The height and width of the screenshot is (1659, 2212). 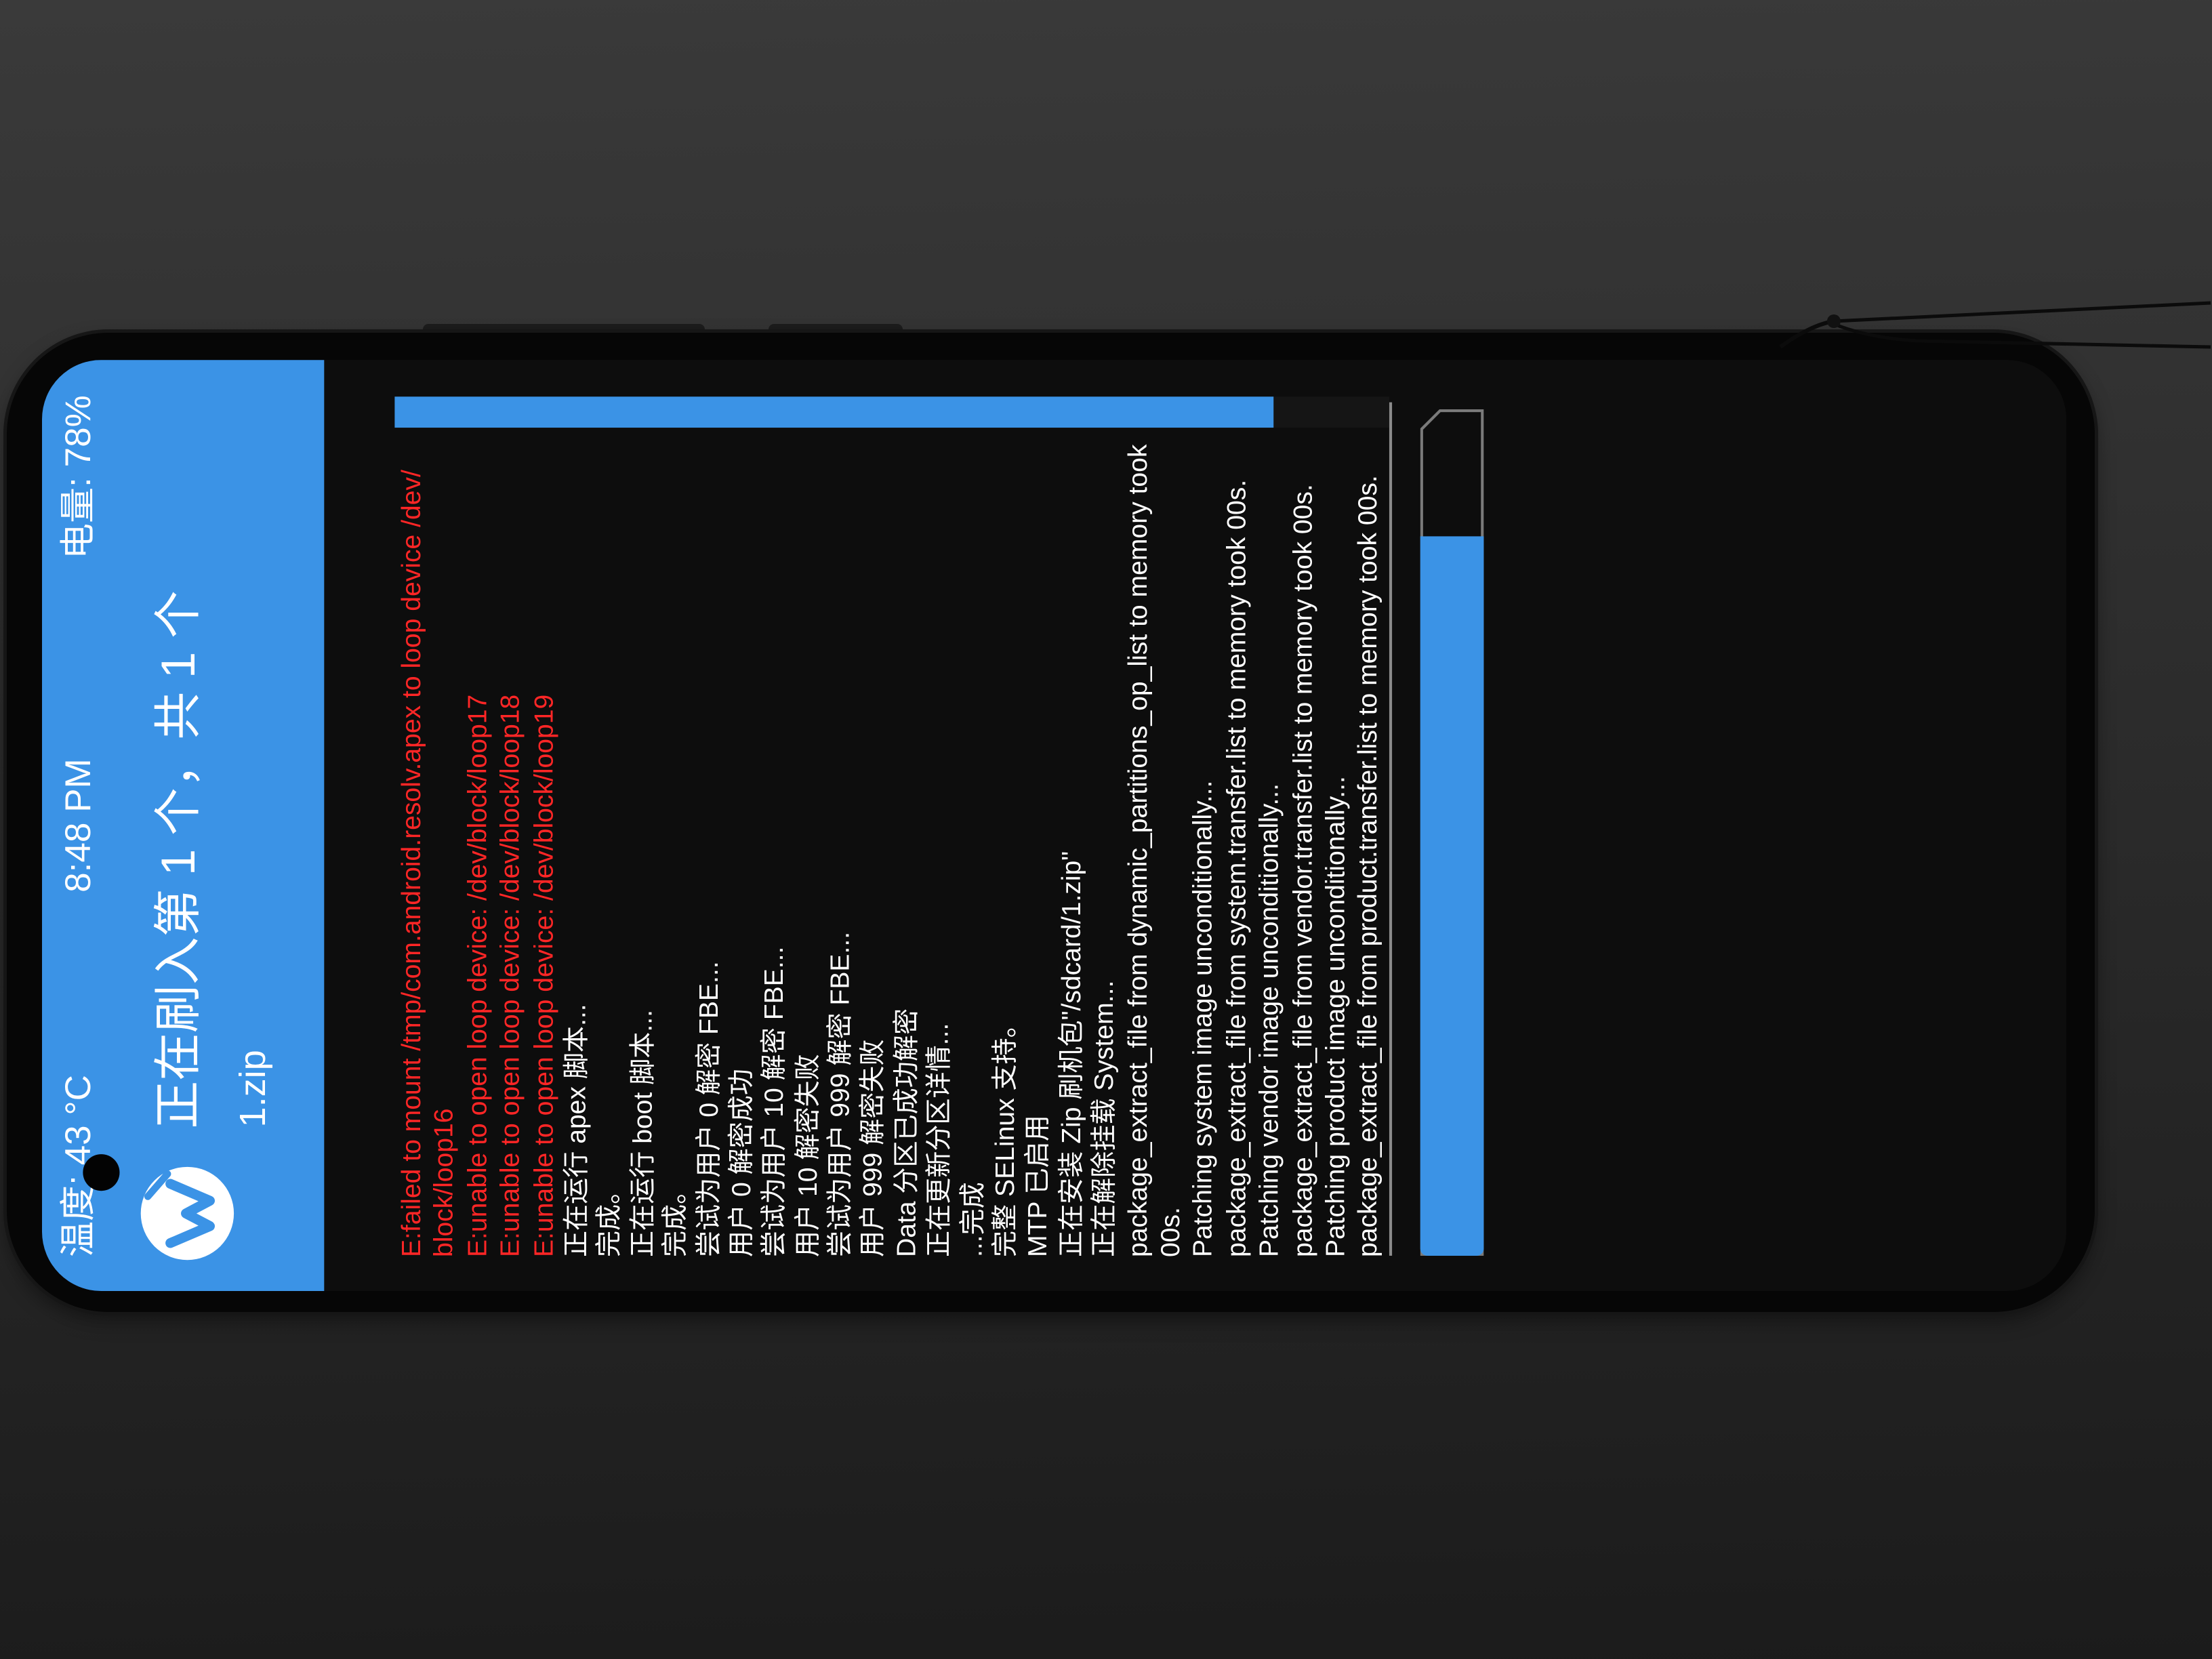 What do you see at coordinates (444, 1183) in the screenshot?
I see `console-line: block/loop16` at bounding box center [444, 1183].